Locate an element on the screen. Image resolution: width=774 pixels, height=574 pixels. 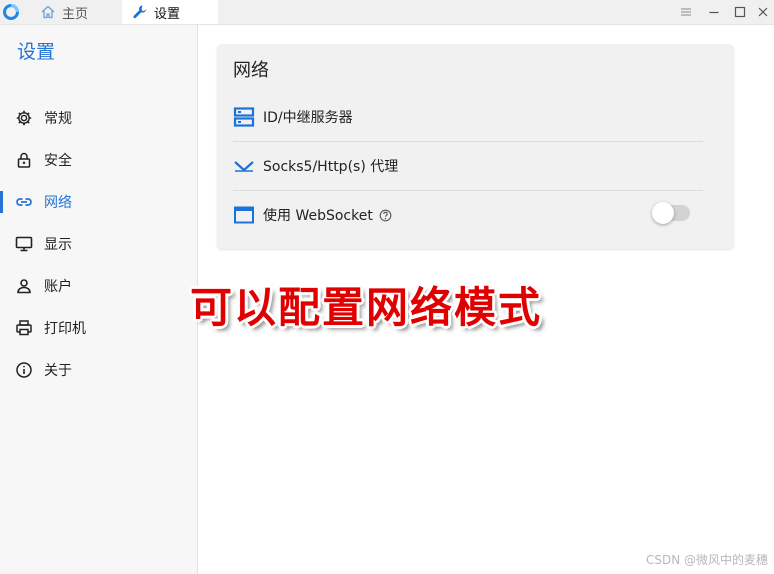
sidebar-item-printer: 打印机 is located at coordinates (98, 328).